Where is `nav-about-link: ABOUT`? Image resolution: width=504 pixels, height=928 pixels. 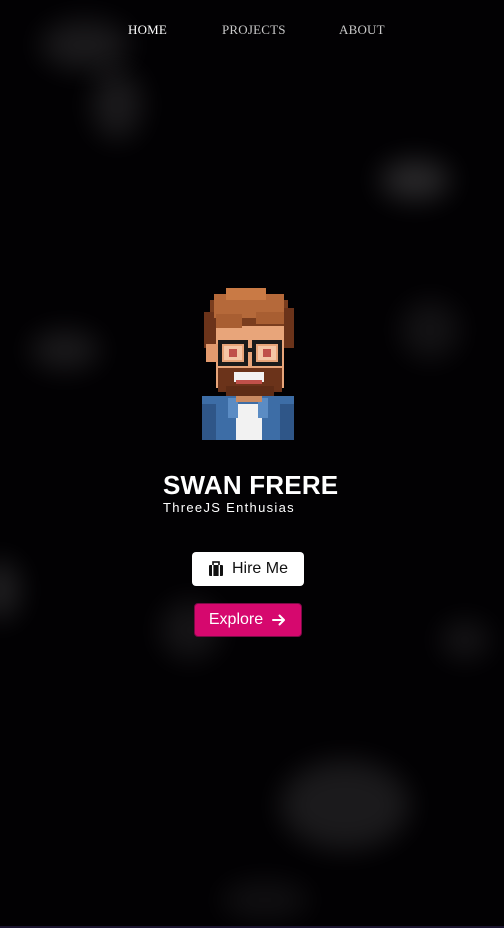
nav-about-link: ABOUT is located at coordinates (362, 30).